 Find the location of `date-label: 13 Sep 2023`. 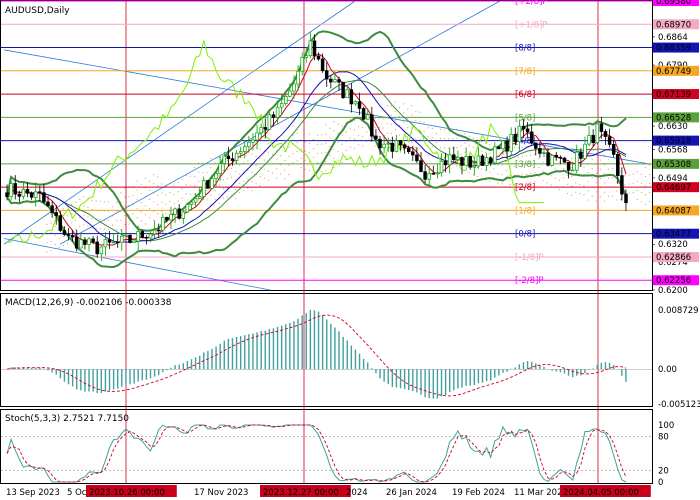

date-label: 13 Sep 2023 is located at coordinates (33, 493).